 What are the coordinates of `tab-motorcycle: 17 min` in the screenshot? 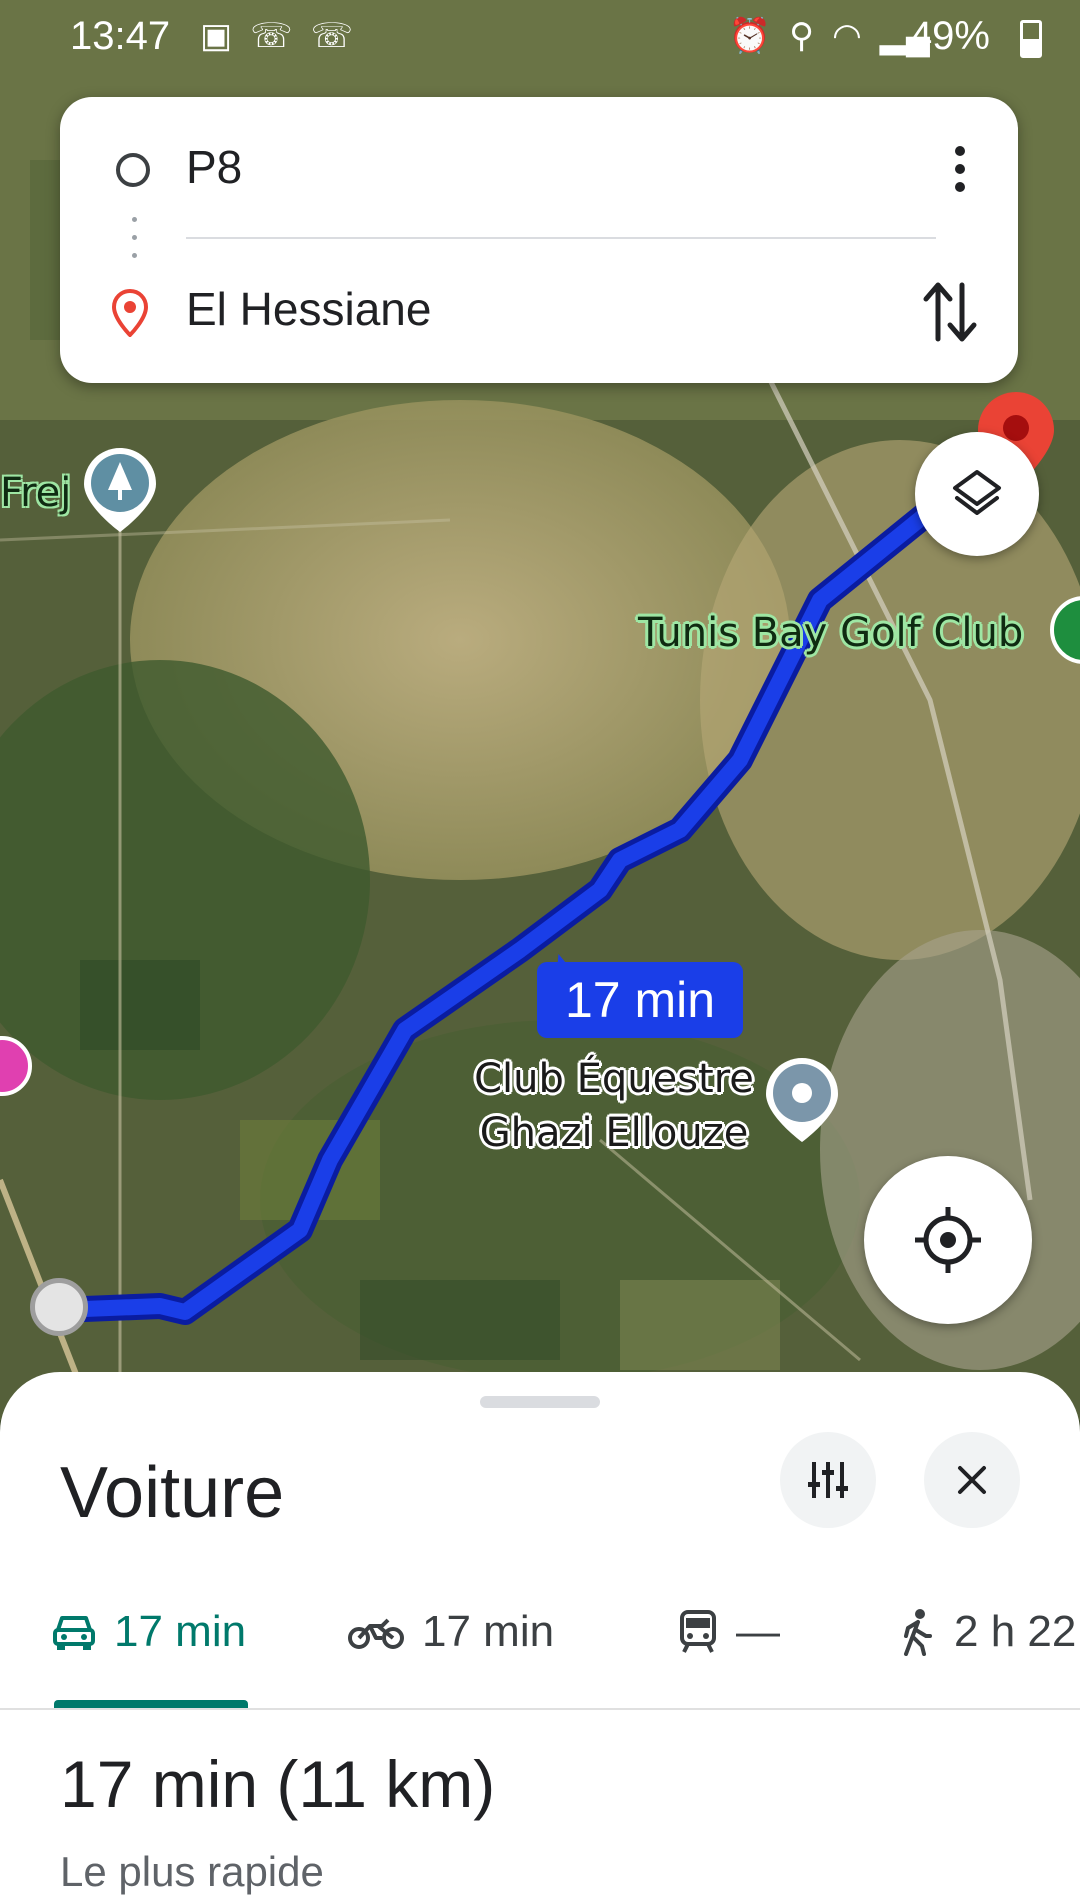 It's located at (451, 1632).